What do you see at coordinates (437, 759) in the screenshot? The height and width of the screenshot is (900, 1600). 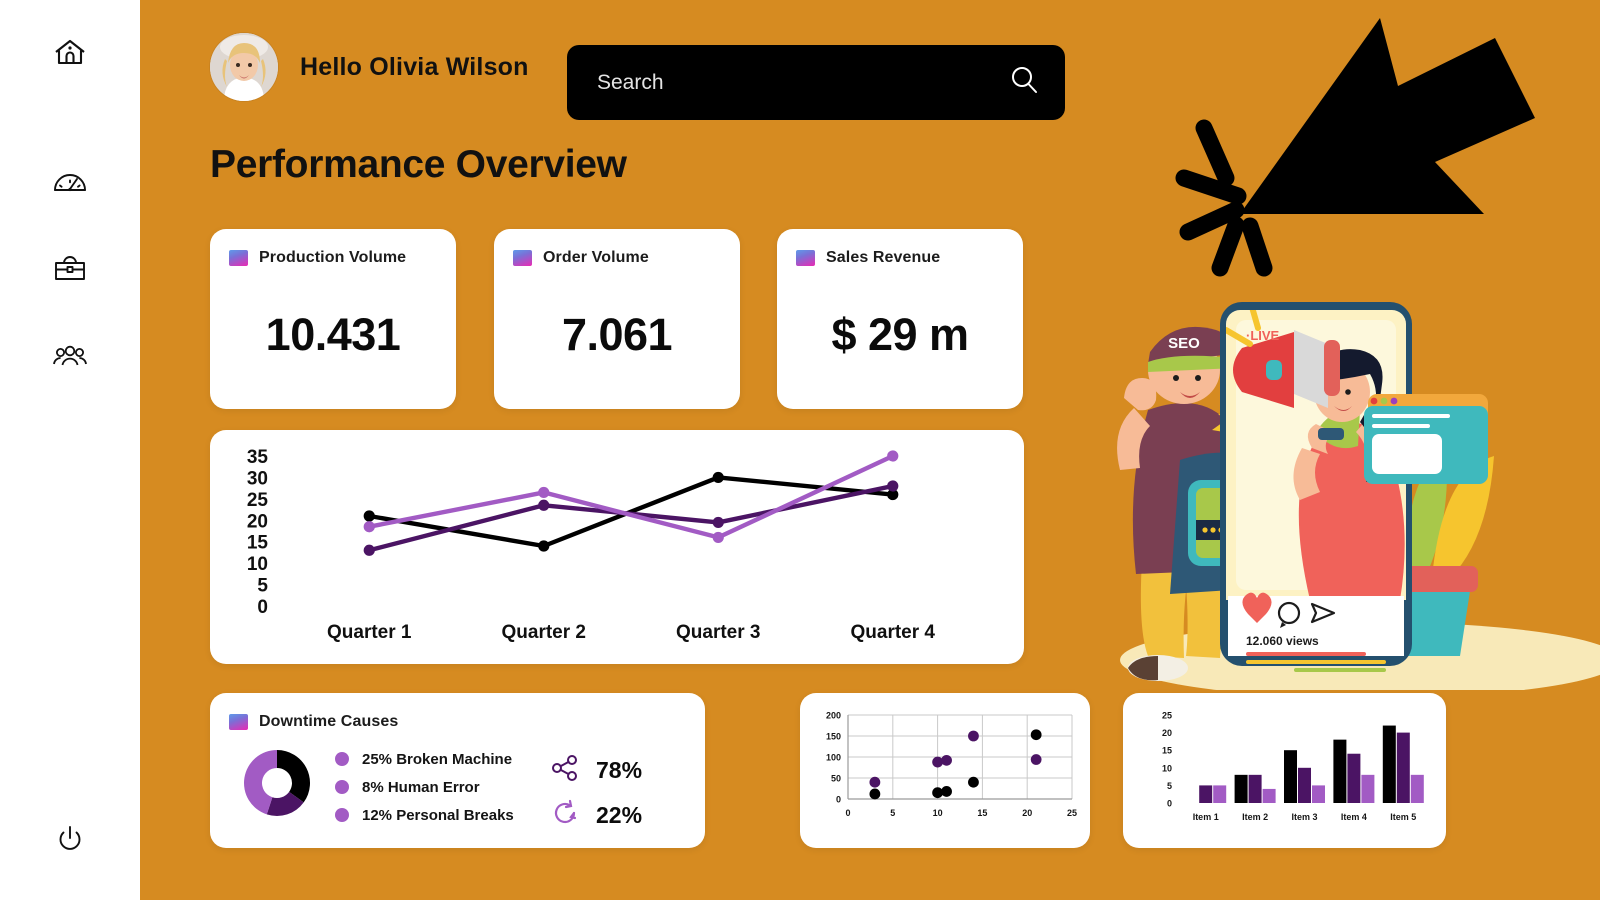 I see `legend-label: 25% Broken Machine` at bounding box center [437, 759].